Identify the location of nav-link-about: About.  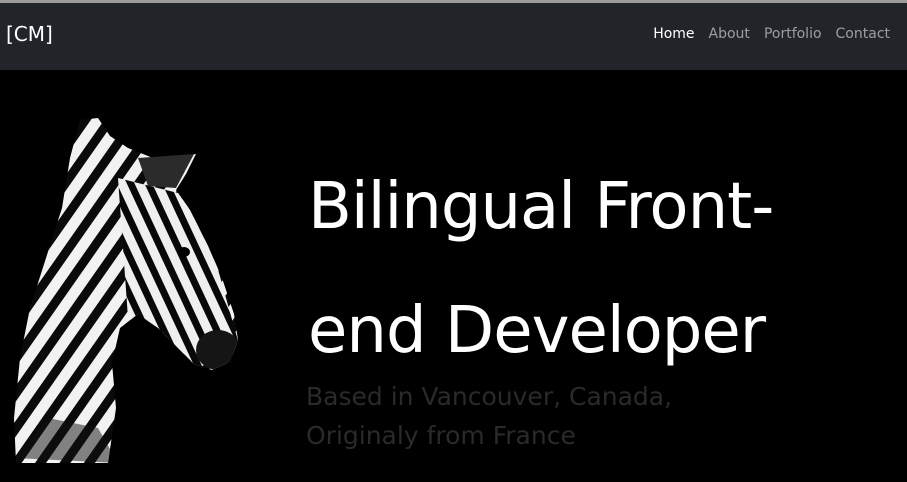
(729, 34).